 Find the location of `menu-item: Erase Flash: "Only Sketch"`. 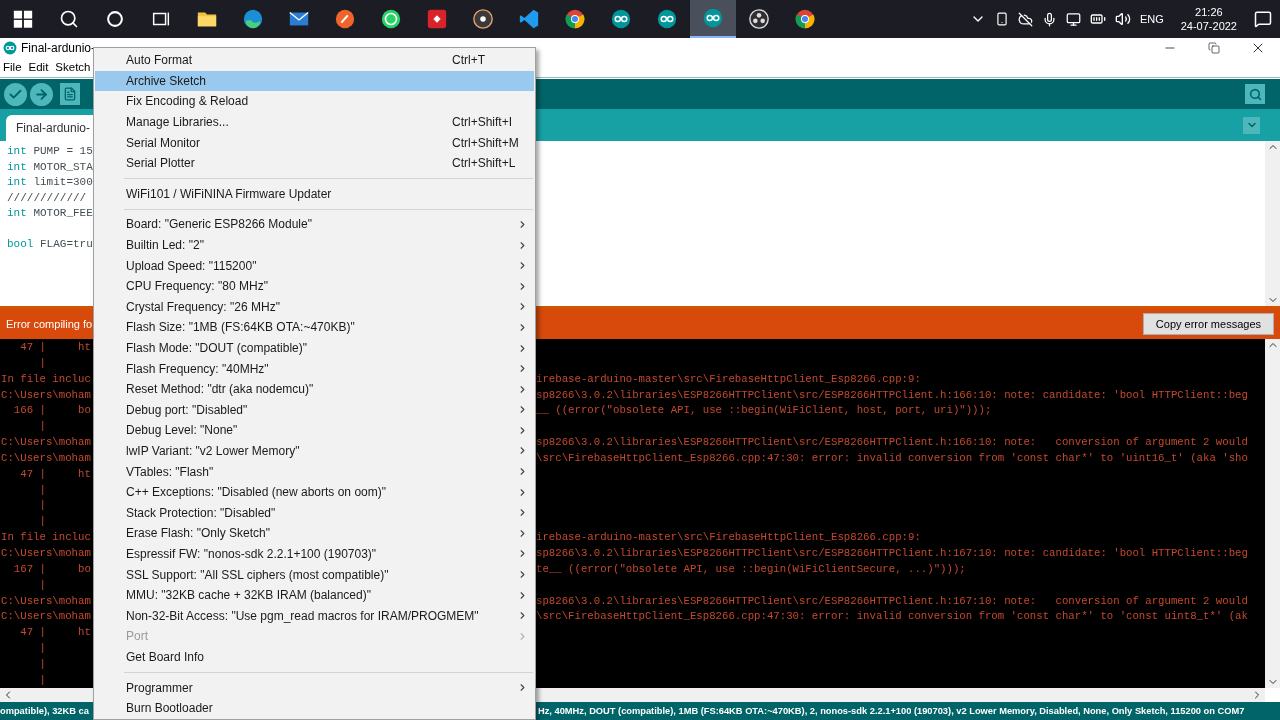

menu-item: Erase Flash: "Only Sketch" is located at coordinates (314, 533).